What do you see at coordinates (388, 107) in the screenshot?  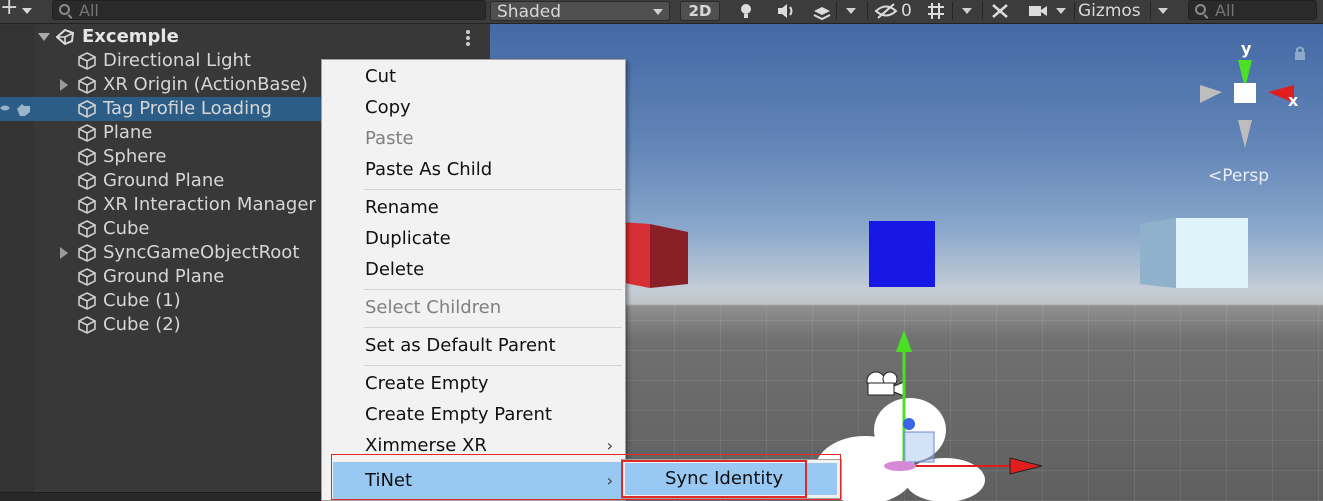 I see `menu-item-label: Copy` at bounding box center [388, 107].